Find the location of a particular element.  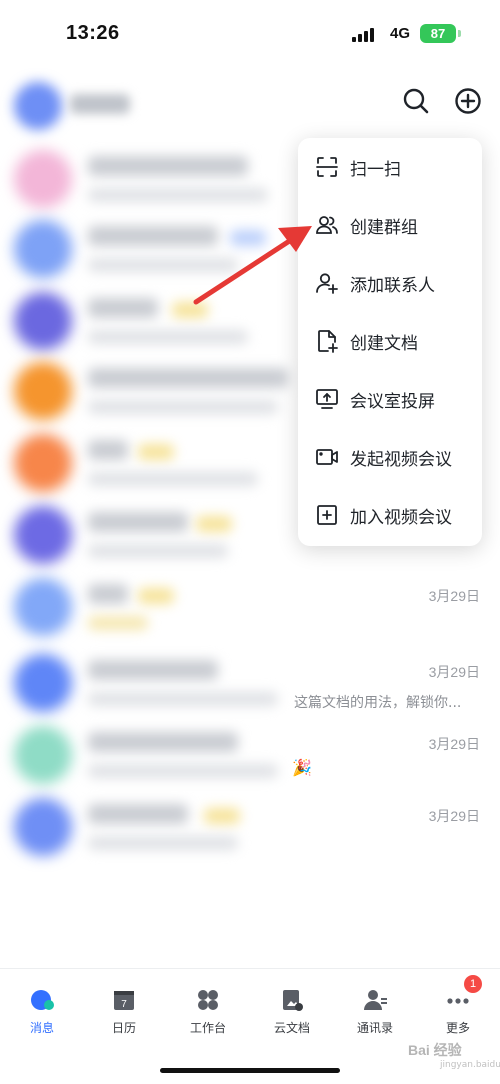

menu-item-create-doc: 创建文档 is located at coordinates (390, 341).